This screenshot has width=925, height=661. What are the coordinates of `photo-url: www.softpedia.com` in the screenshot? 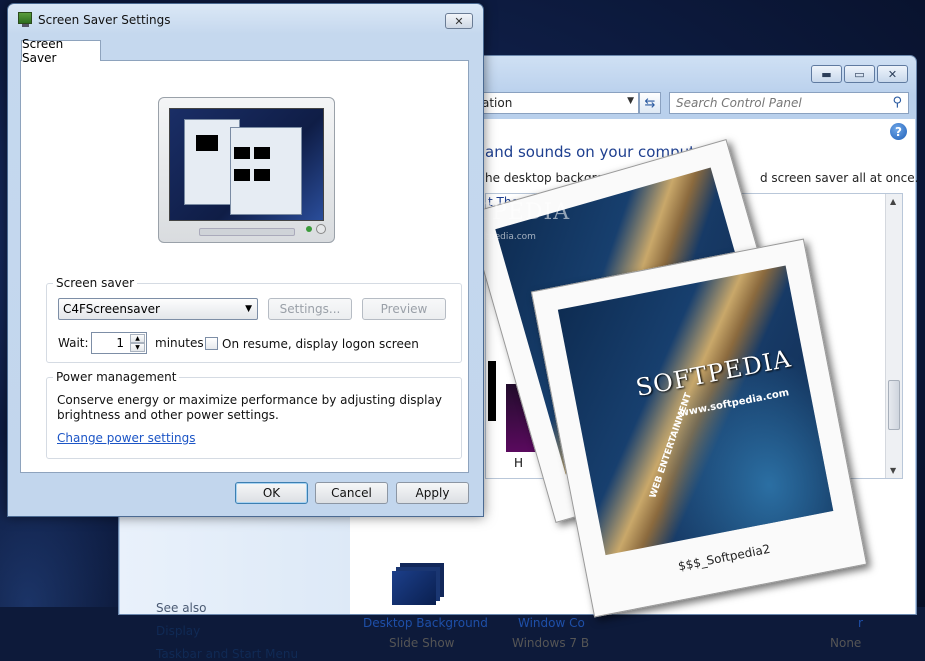 It's located at (734, 403).